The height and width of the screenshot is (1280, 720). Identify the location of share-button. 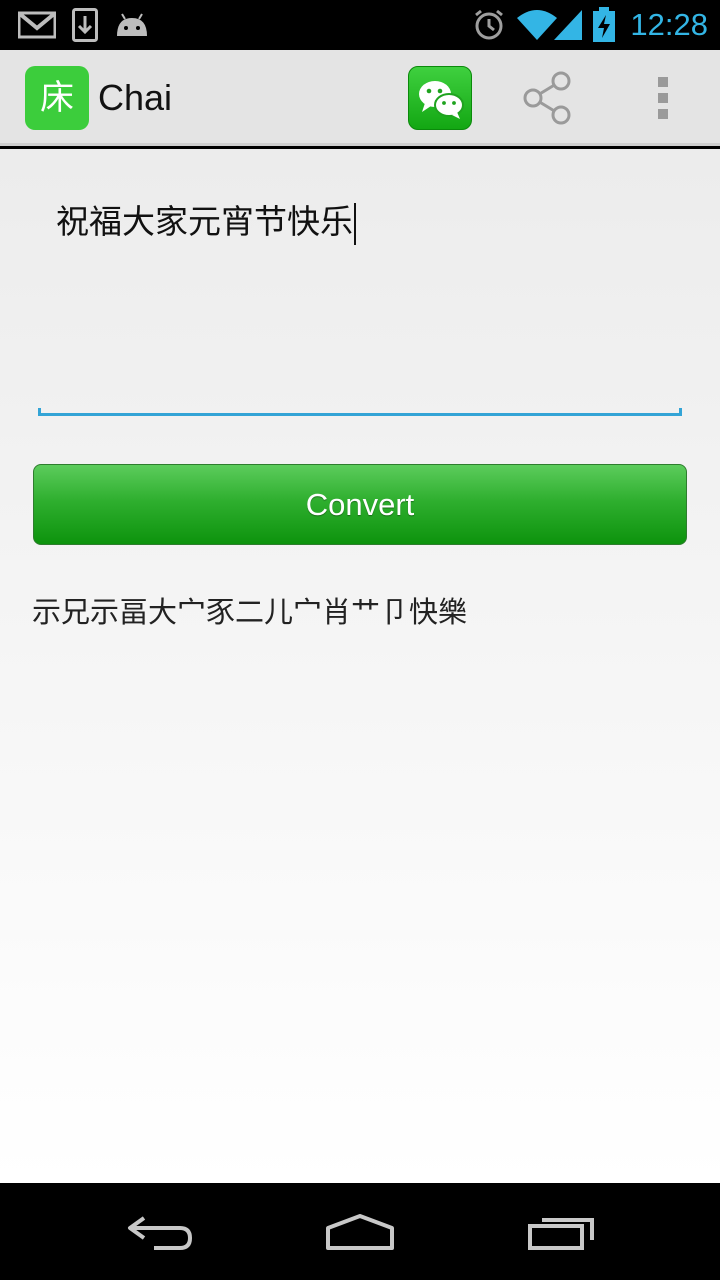
(548, 98).